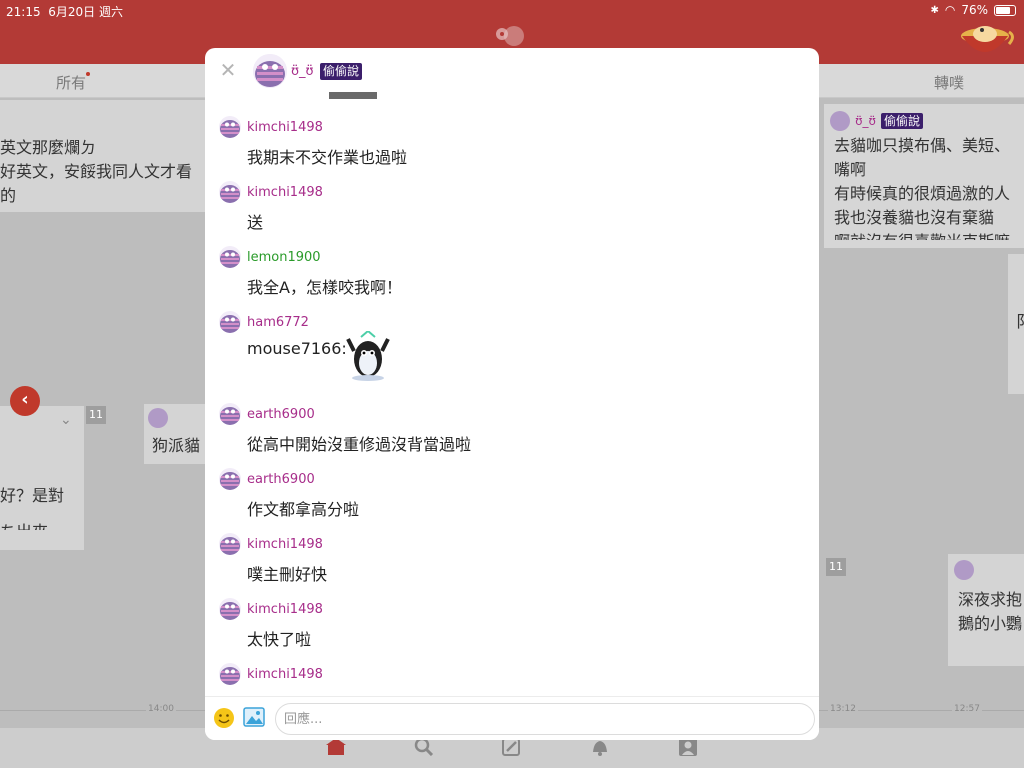 The width and height of the screenshot is (1024, 768). I want to click on response-item: kimchi1498 送, so click(512, 205).